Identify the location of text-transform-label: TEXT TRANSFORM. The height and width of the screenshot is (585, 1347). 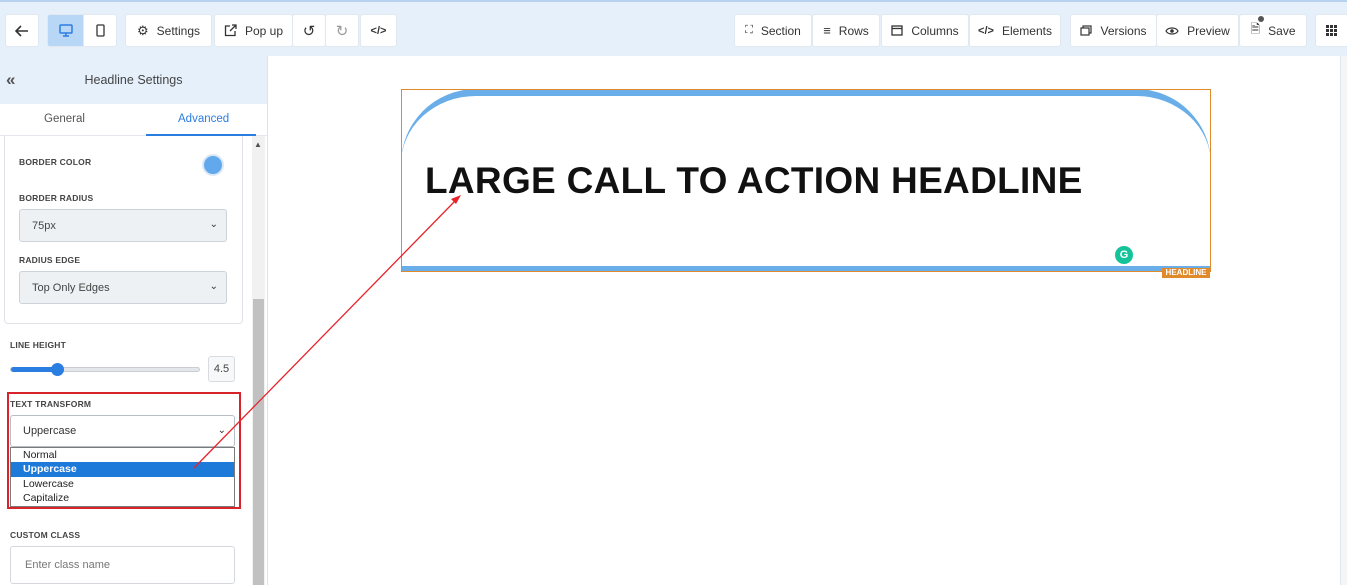
(51, 404).